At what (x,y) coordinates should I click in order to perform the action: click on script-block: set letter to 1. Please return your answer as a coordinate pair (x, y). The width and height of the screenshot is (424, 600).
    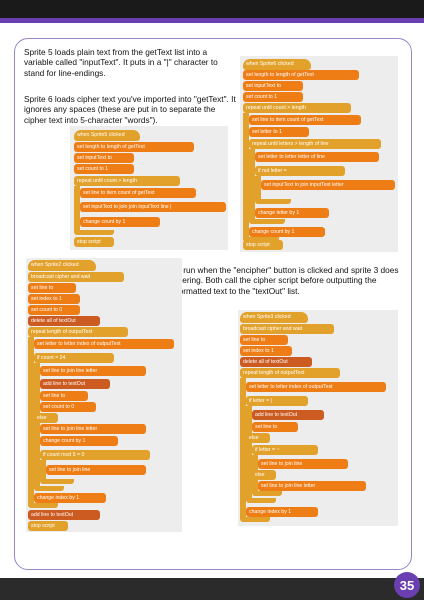
    Looking at the image, I should click on (279, 132).